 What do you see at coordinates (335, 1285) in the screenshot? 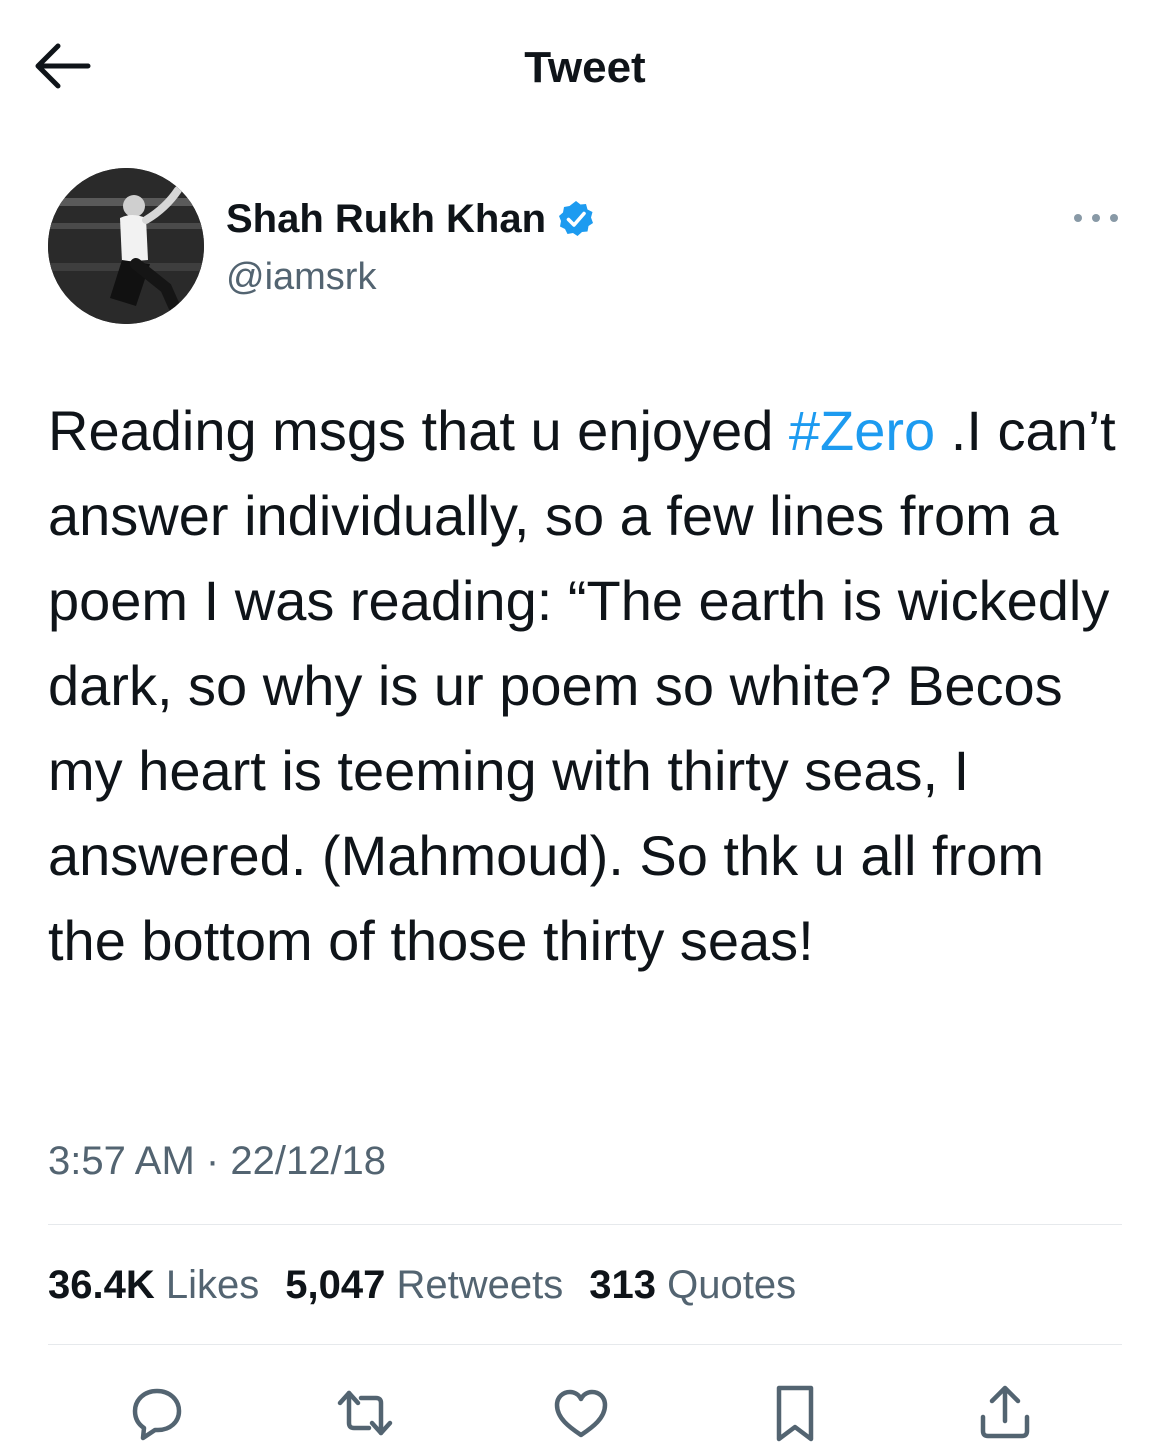
I see `retweets-count: 5,047` at bounding box center [335, 1285].